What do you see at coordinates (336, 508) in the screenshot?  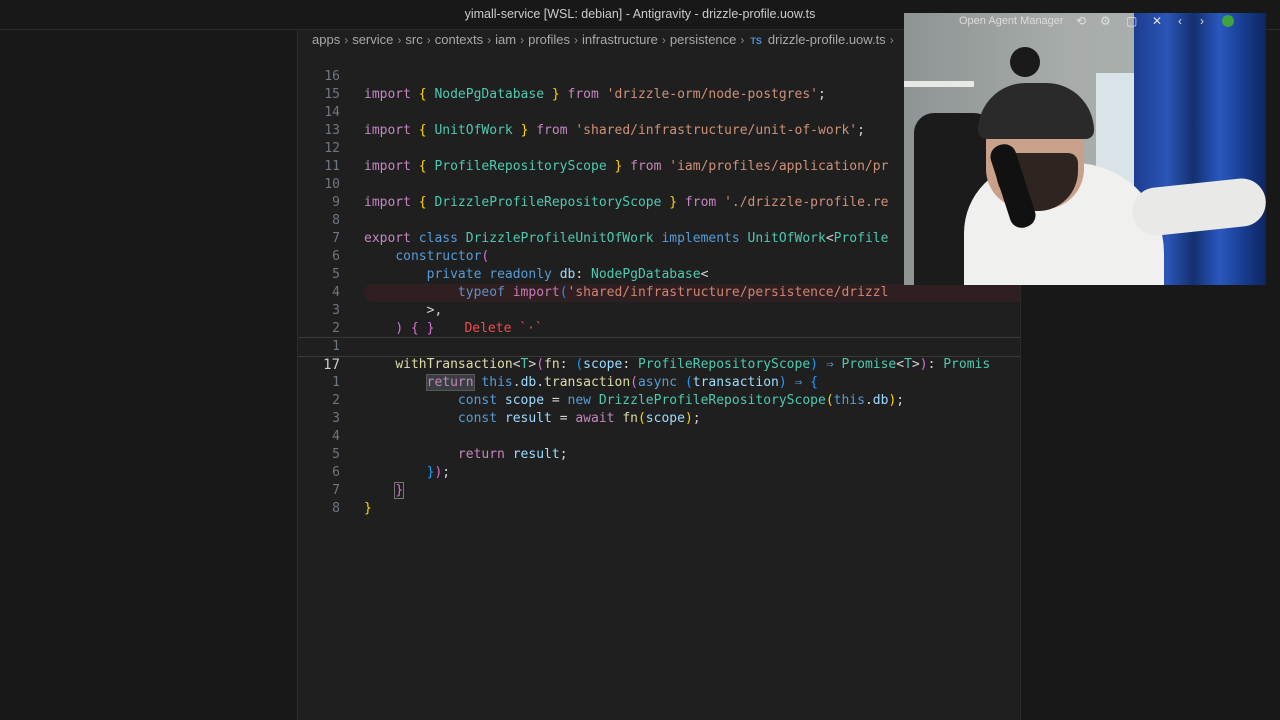 I see `line-number: 8` at bounding box center [336, 508].